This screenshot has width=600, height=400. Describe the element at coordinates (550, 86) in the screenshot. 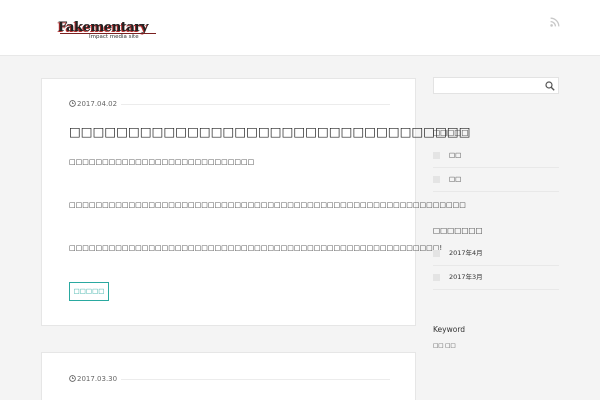

I see `search-icon` at that location.